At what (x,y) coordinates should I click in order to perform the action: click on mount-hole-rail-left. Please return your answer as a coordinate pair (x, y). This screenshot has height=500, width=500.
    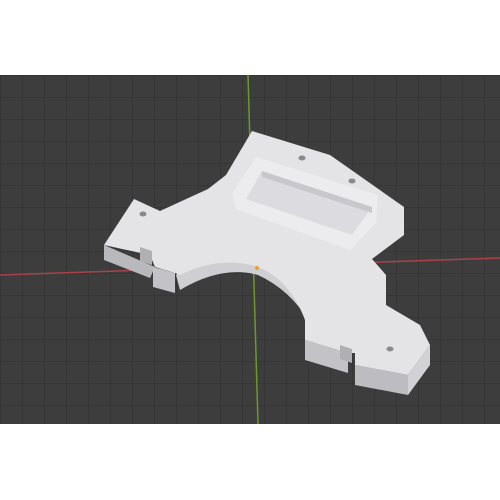
    Looking at the image, I should click on (302, 158).